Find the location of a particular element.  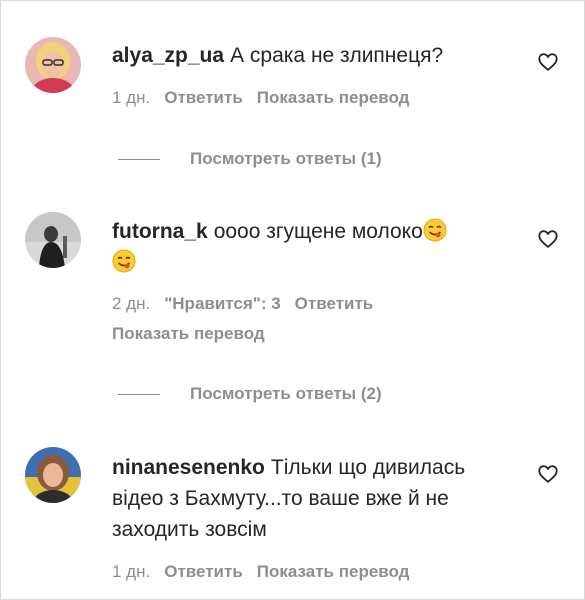

view-replies-label: Посмотреть ответы (2) is located at coordinates (286, 393).